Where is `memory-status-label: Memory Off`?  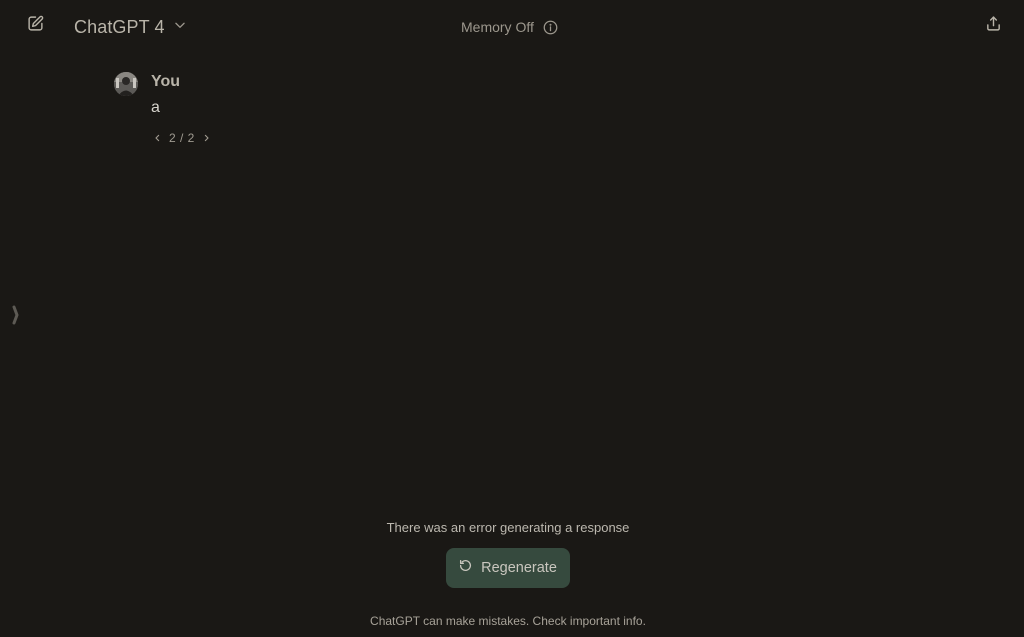
memory-status-label: Memory Off is located at coordinates (497, 27).